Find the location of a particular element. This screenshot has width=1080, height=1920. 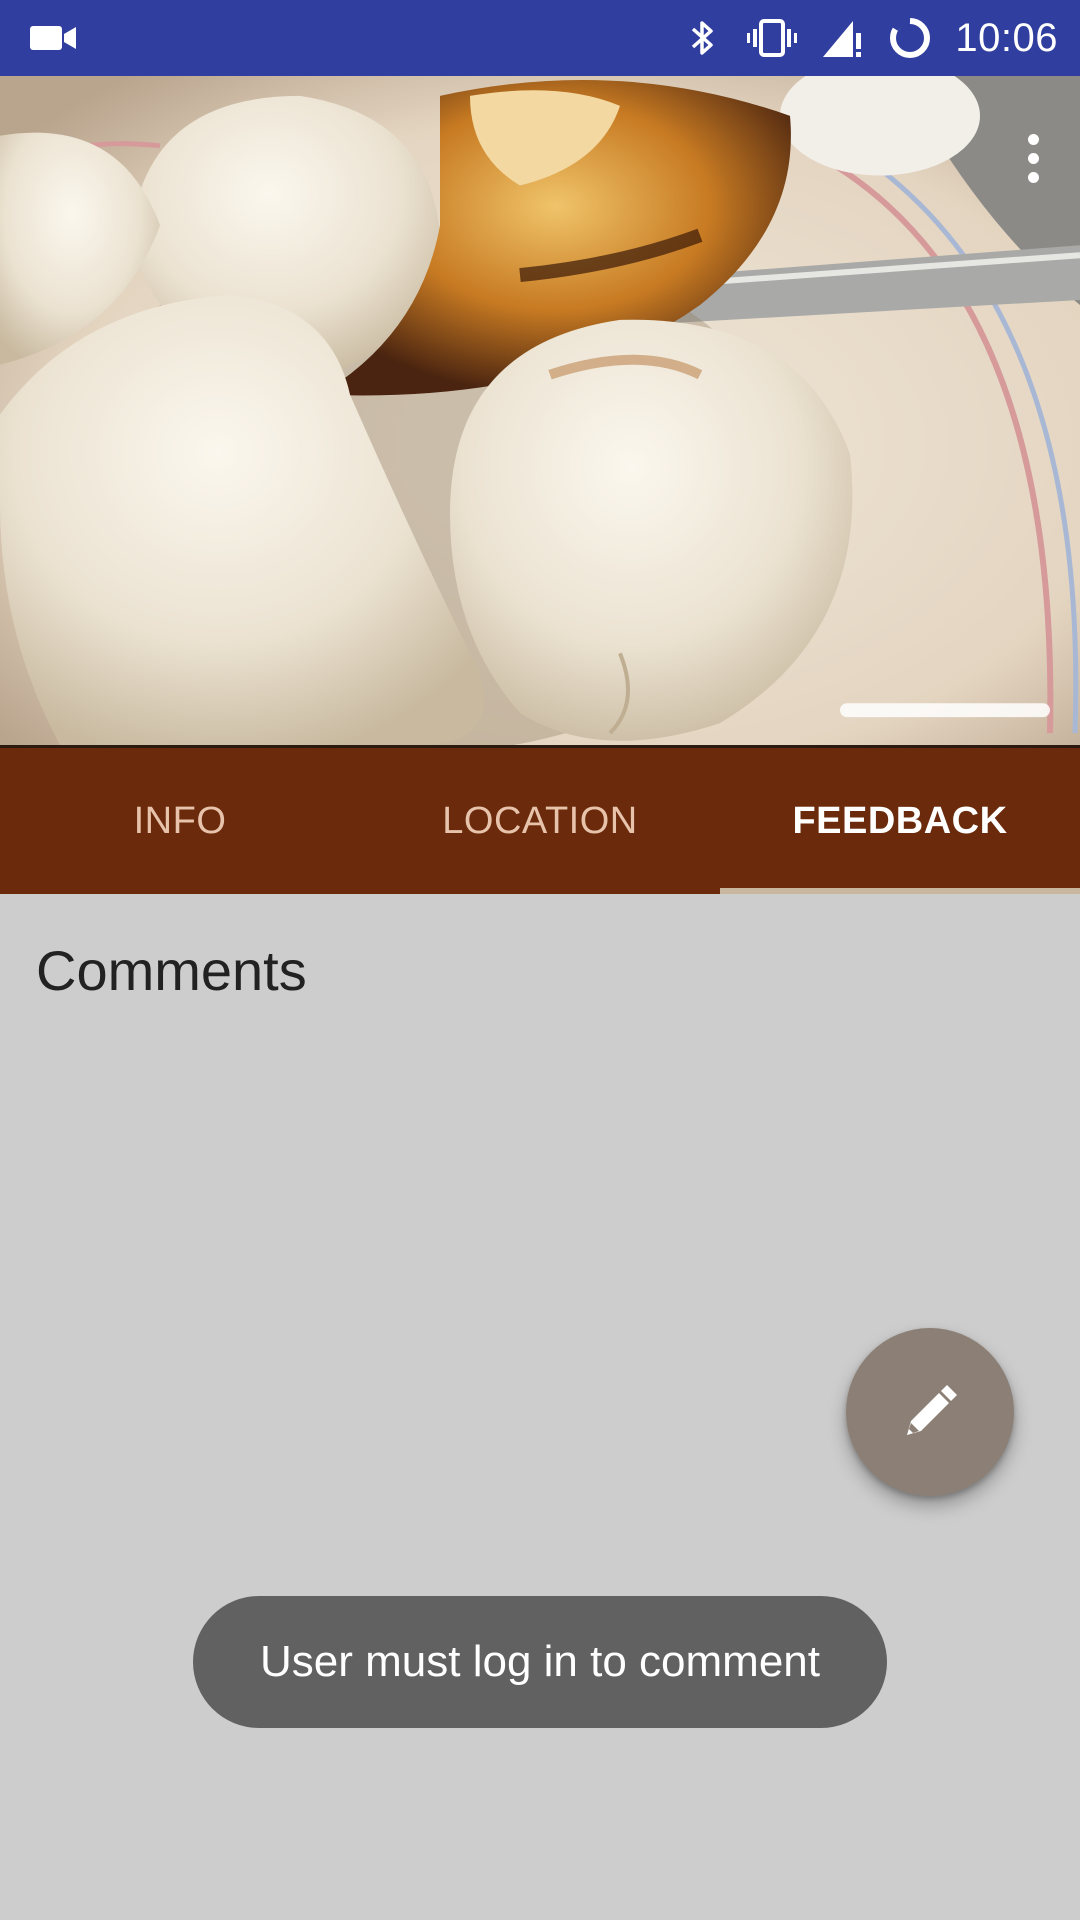

login-required-toast: User must log in to comment is located at coordinates (540, 1662).